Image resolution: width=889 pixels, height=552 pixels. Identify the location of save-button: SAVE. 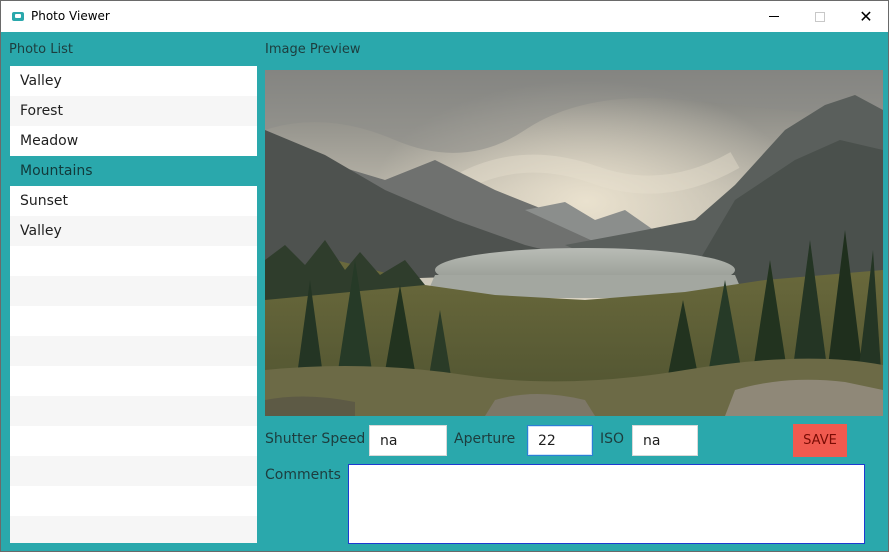
(820, 440).